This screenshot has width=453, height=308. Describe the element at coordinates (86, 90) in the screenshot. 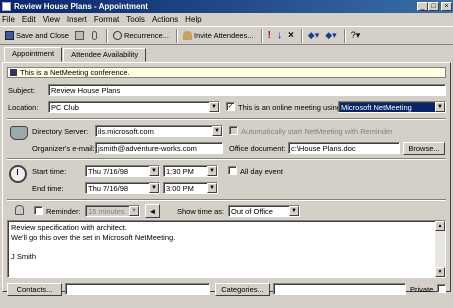

I see `subject-value: Review House Plans` at that location.